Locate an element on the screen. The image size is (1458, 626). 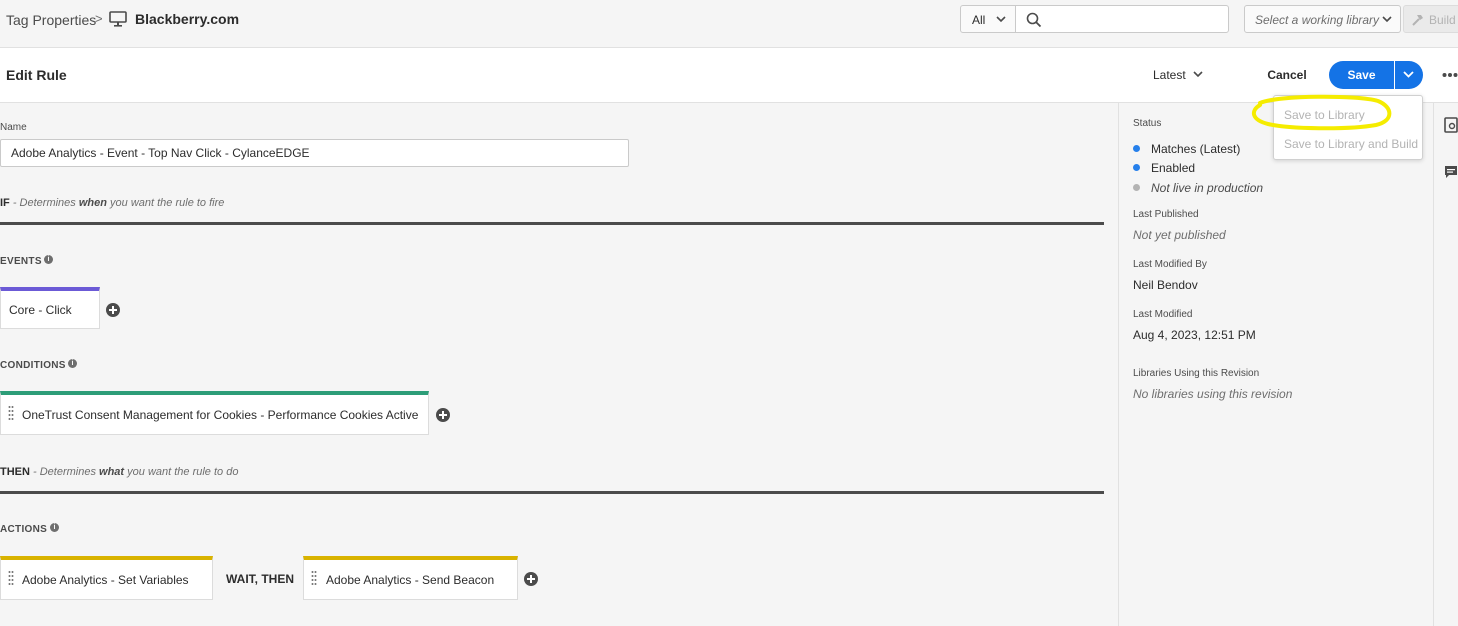
search-field is located at coordinates (1122, 19).